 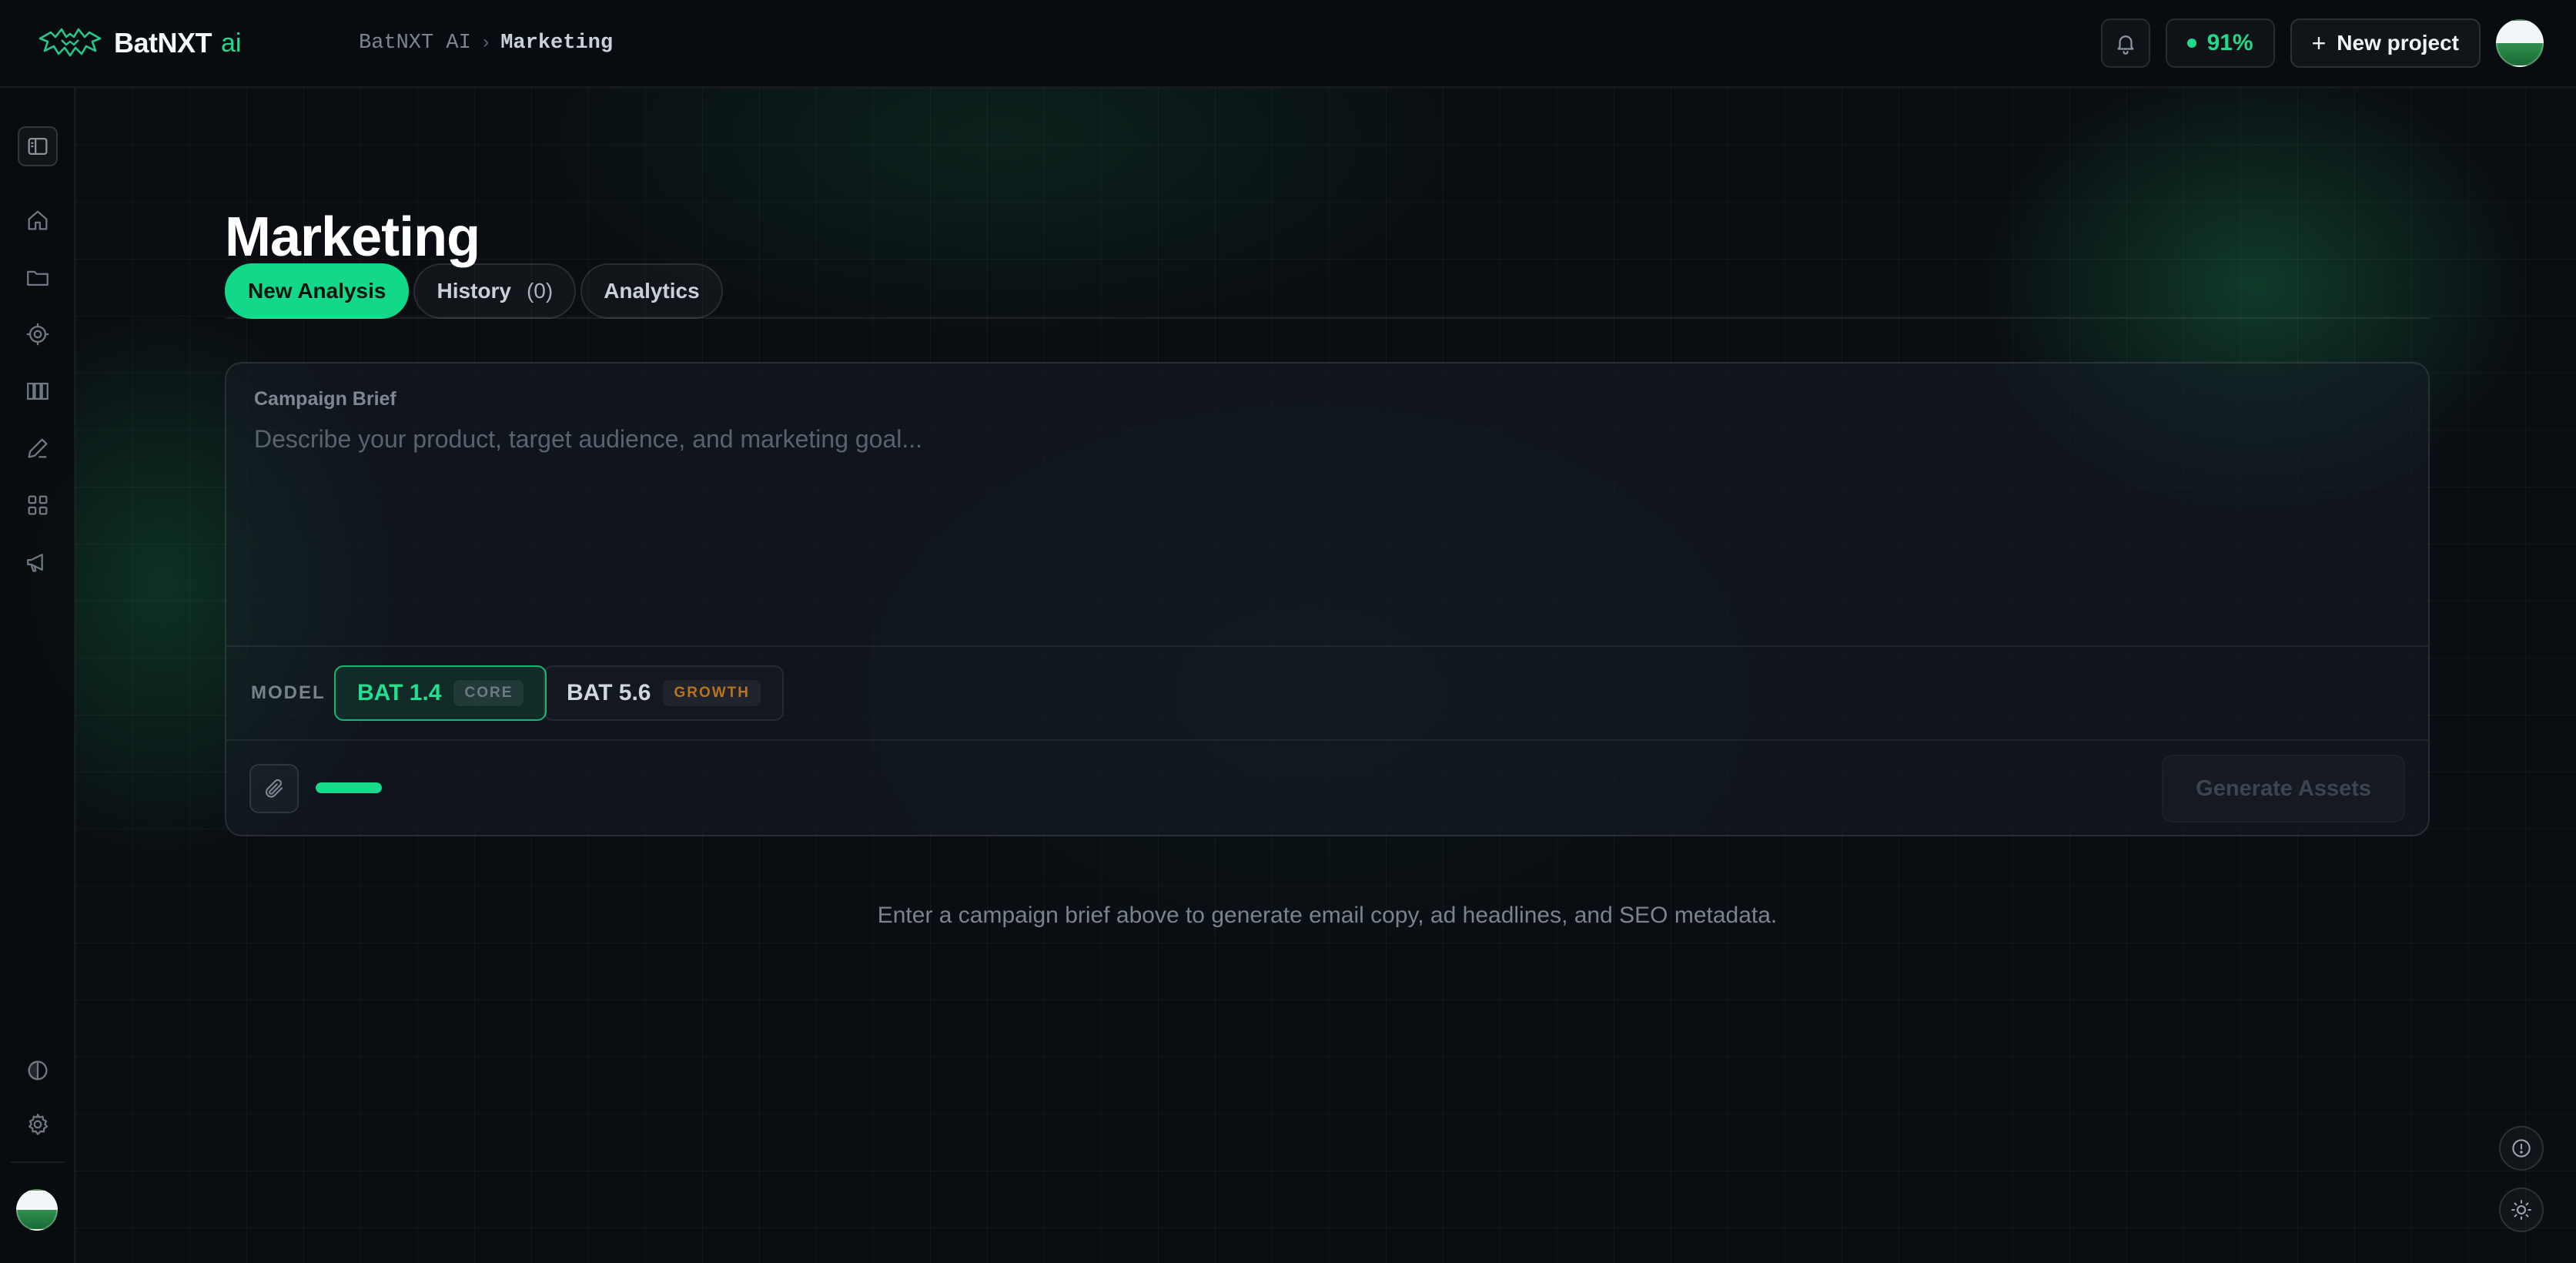 I want to click on tab-label: History, so click(x=474, y=291).